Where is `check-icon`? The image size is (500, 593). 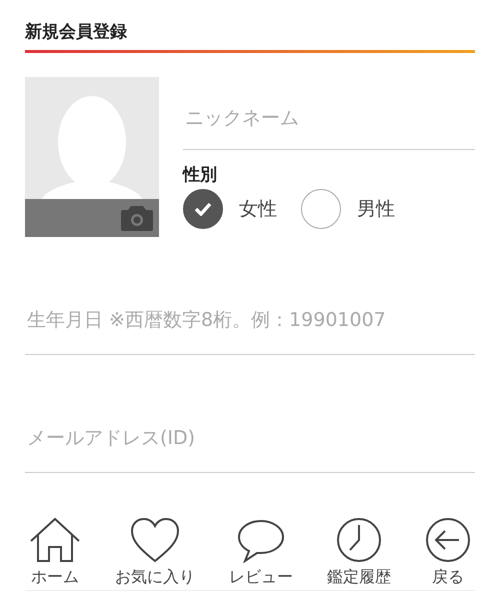
check-icon is located at coordinates (203, 209).